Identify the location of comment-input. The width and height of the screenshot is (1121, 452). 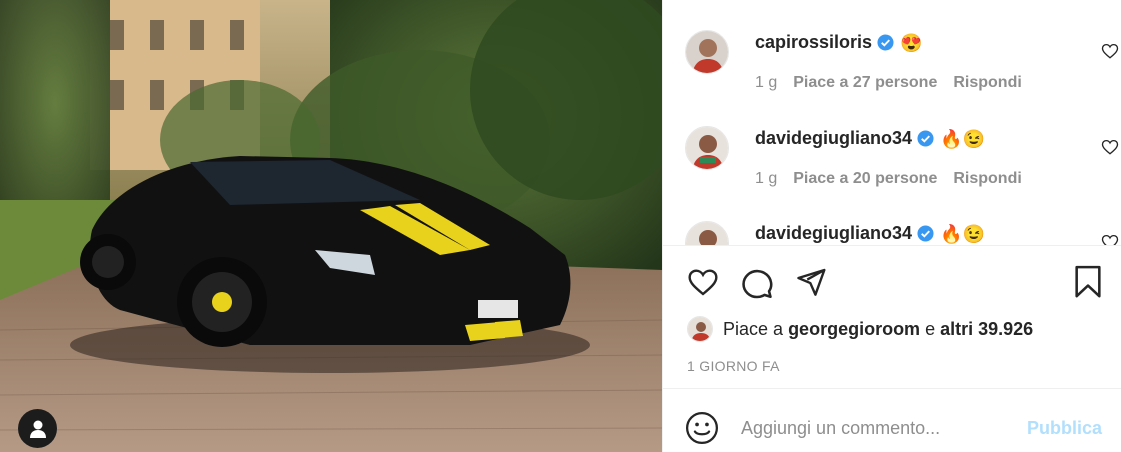
(891, 428).